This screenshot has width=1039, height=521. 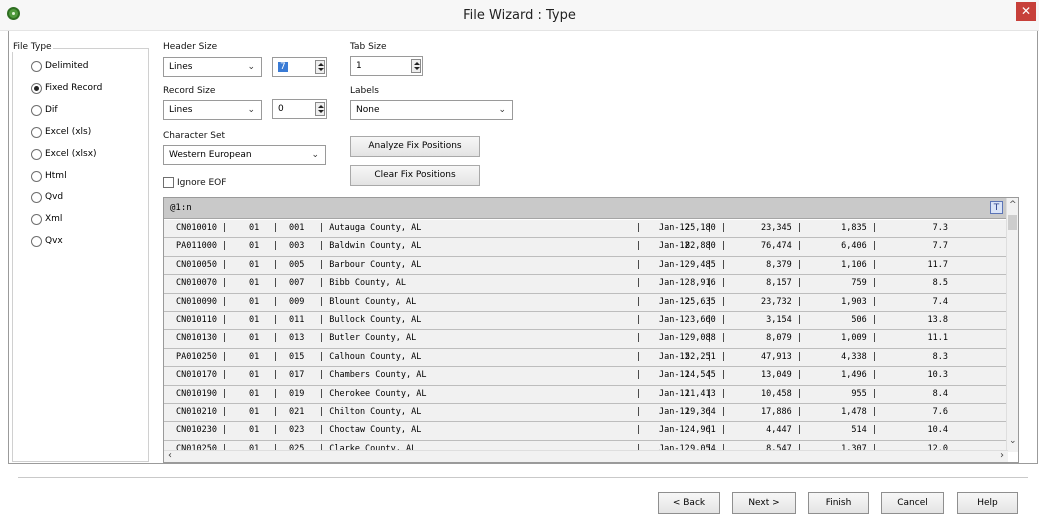 I want to click on radio-excel-xlsx: Excel (xlsx), so click(x=64, y=154).